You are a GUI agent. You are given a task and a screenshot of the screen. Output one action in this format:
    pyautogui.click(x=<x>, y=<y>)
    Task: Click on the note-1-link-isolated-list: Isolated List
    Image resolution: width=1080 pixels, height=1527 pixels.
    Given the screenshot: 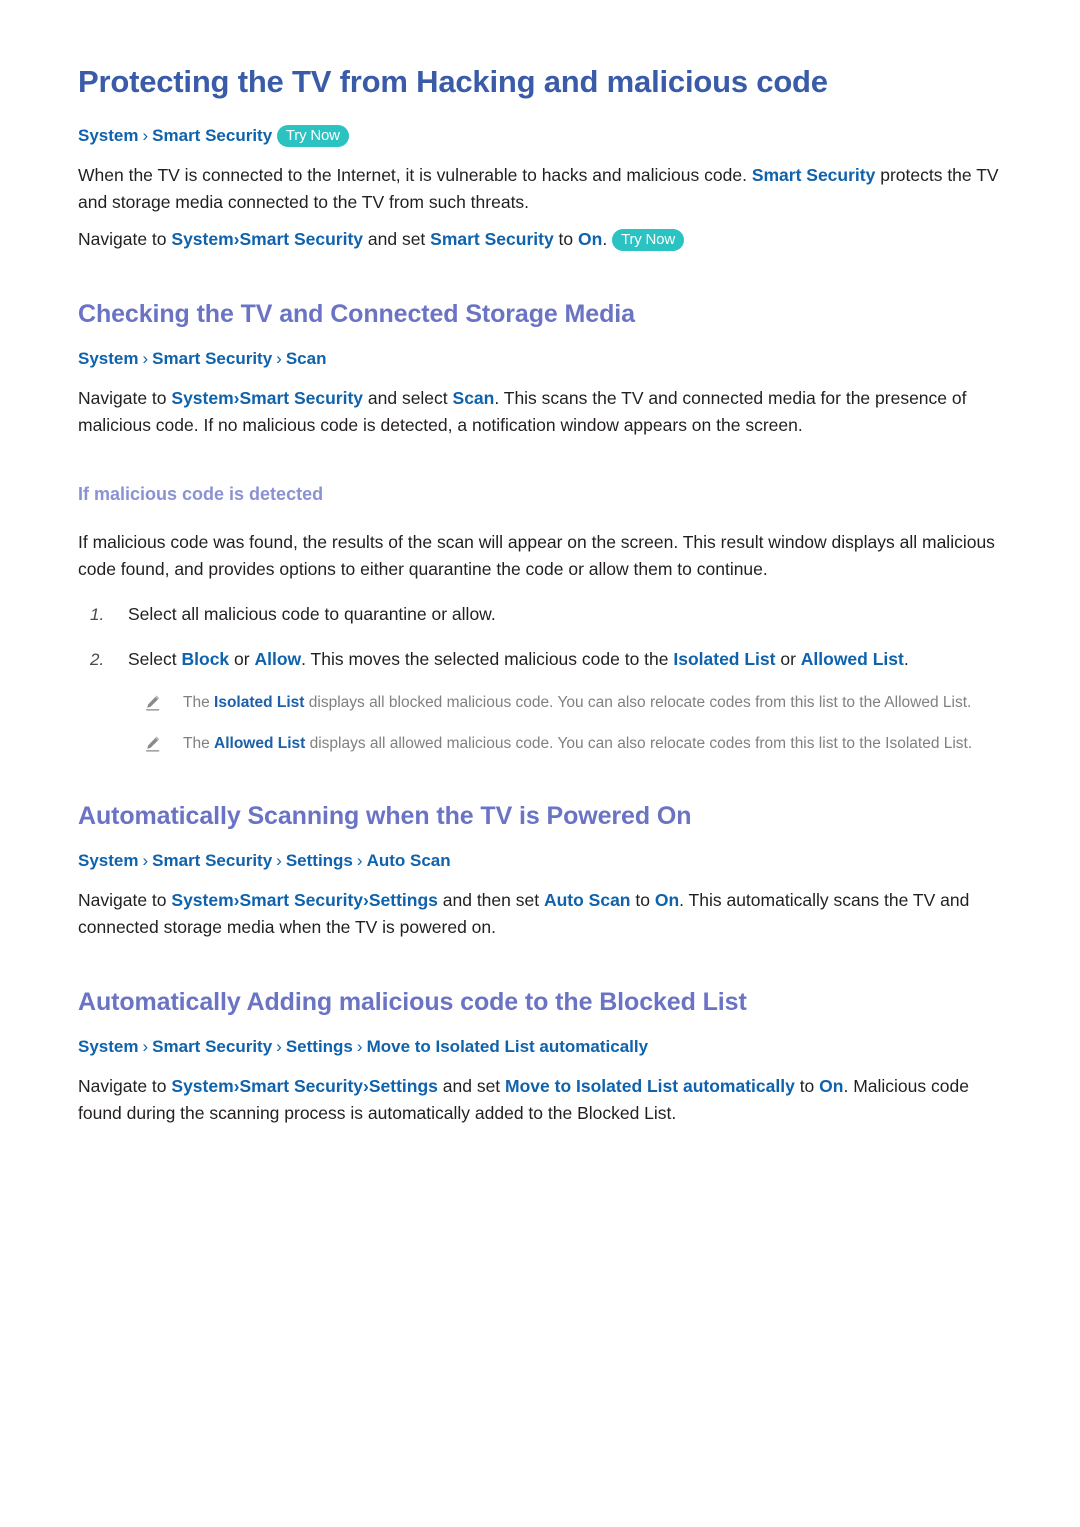 What is the action you would take?
    pyautogui.click(x=259, y=702)
    